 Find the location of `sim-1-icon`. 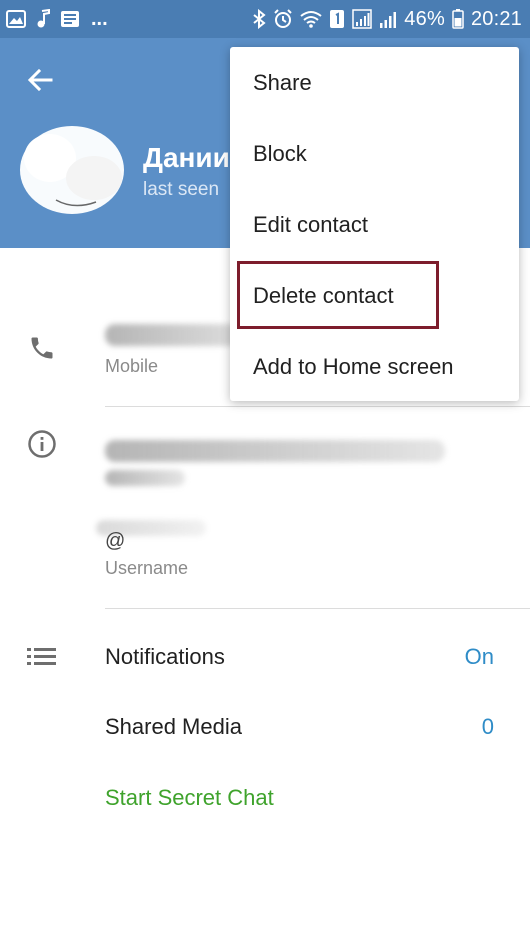

sim-1-icon is located at coordinates (337, 19).